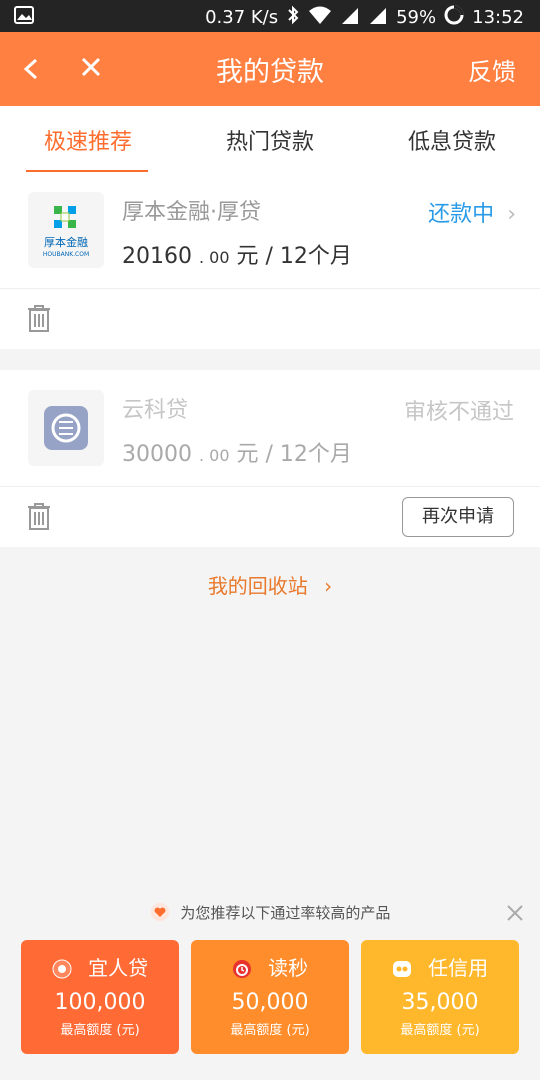  I want to click on app-bar: 我的贷款 反馈, so click(270, 69).